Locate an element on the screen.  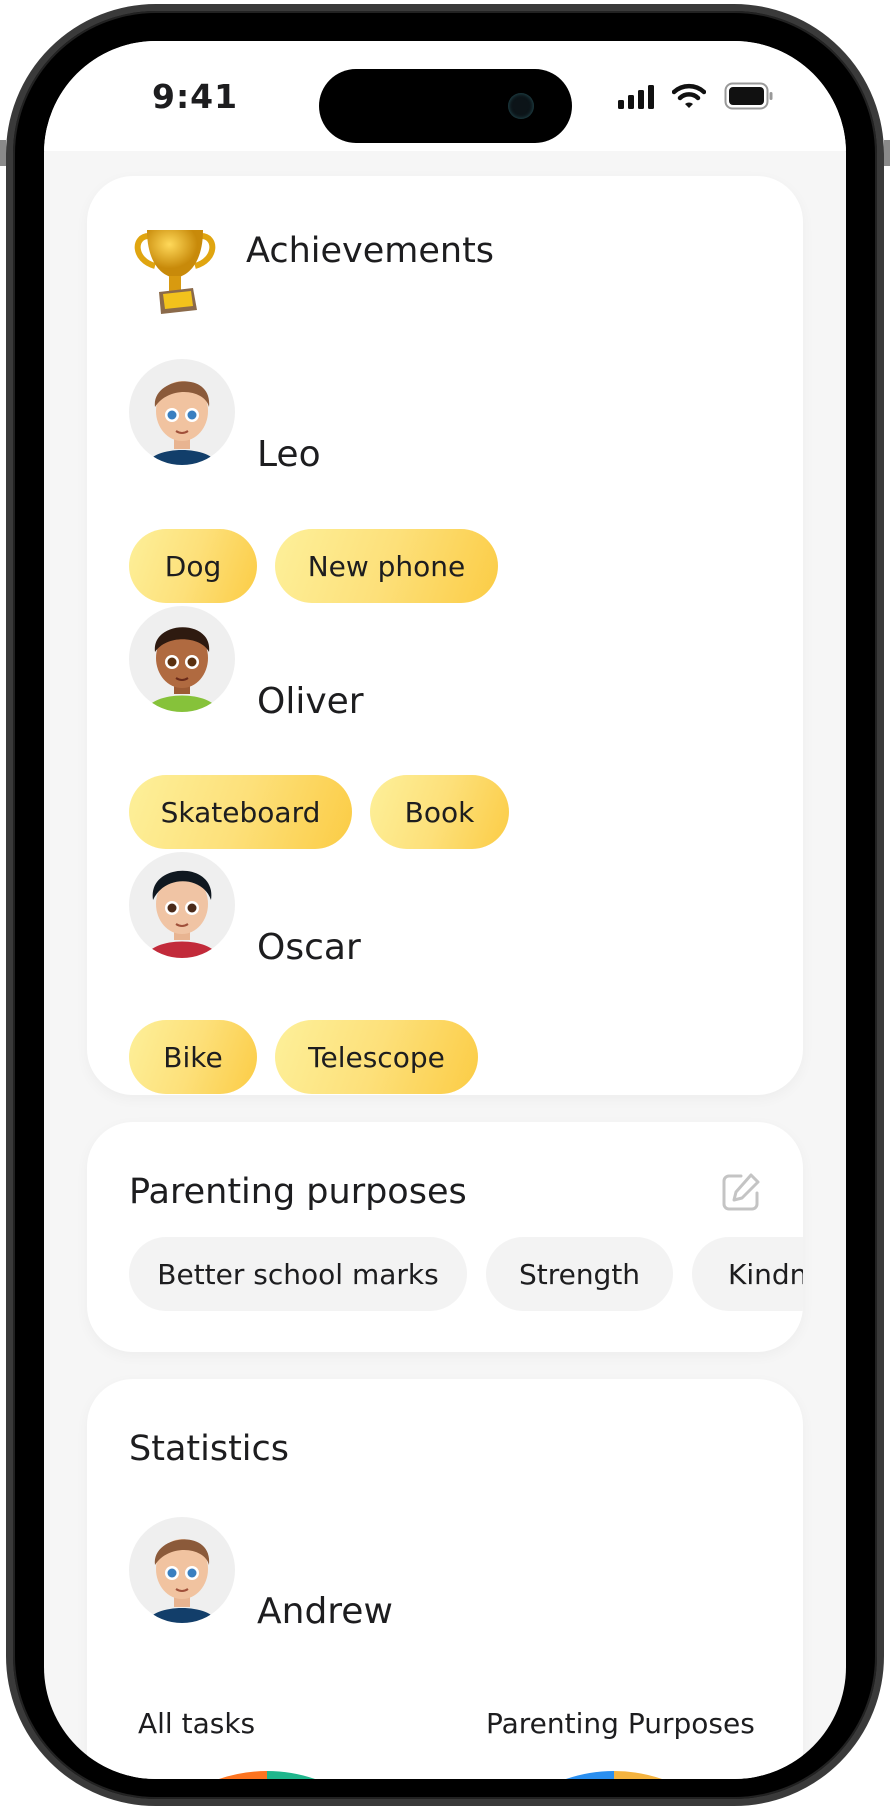
reward-chip: Book is located at coordinates (439, 812).